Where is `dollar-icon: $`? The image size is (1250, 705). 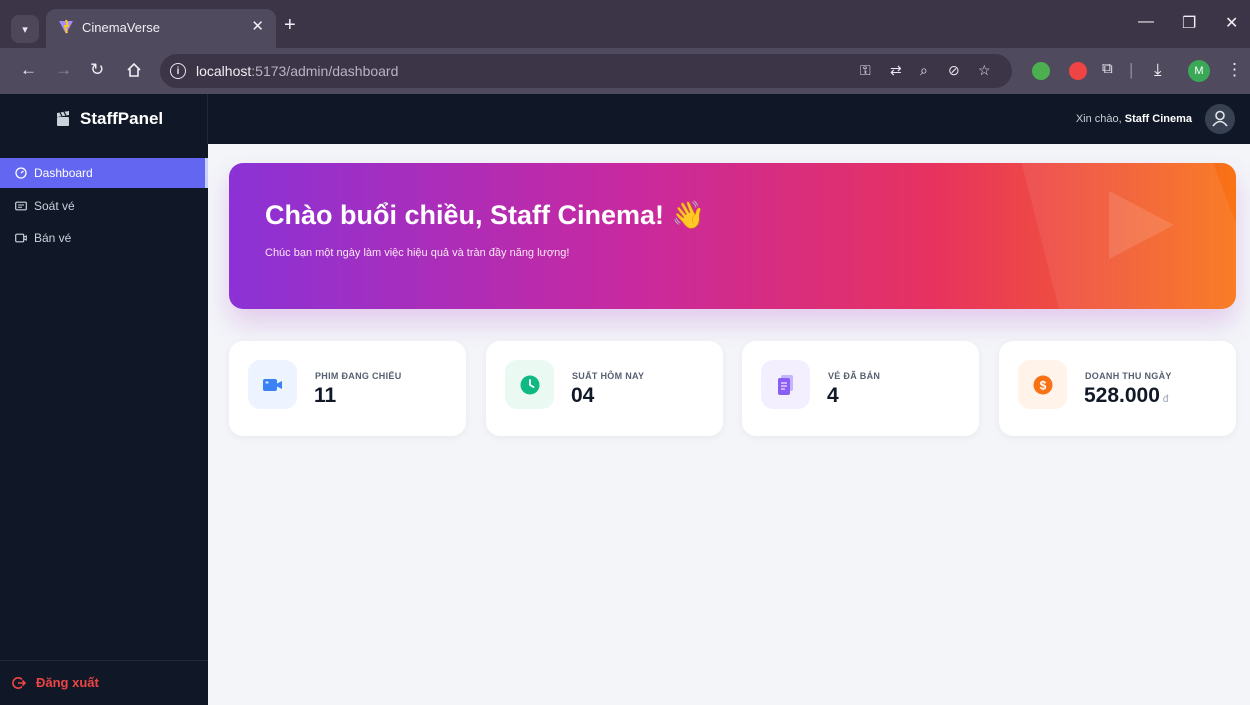
dollar-icon: $ is located at coordinates (1042, 384).